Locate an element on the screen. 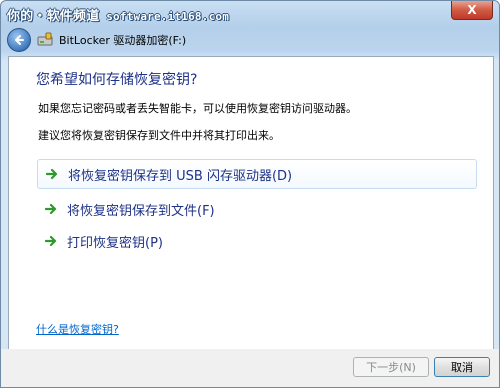  title-bar: 你的・软件频道 software.it168.com X is located at coordinates (250, 13).